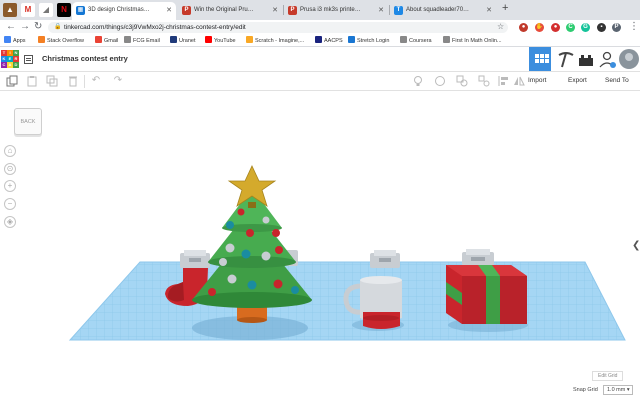 The height and width of the screenshot is (400, 640). Describe the element at coordinates (10, 169) in the screenshot. I see `fit-view-icon: ⊙` at that location.